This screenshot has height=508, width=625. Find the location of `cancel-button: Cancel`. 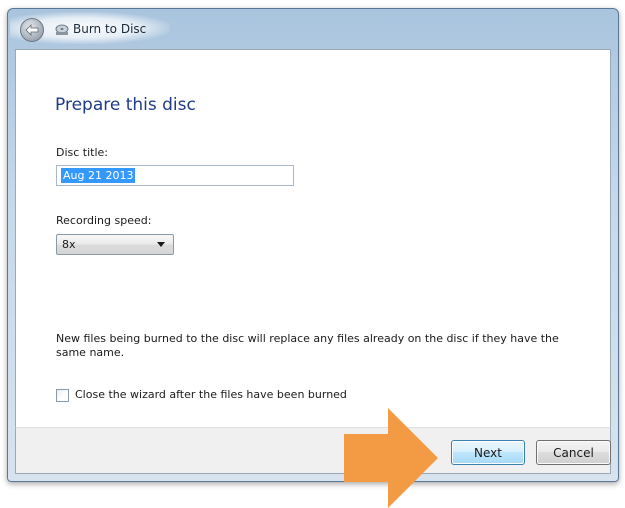

cancel-button: Cancel is located at coordinates (573, 452).